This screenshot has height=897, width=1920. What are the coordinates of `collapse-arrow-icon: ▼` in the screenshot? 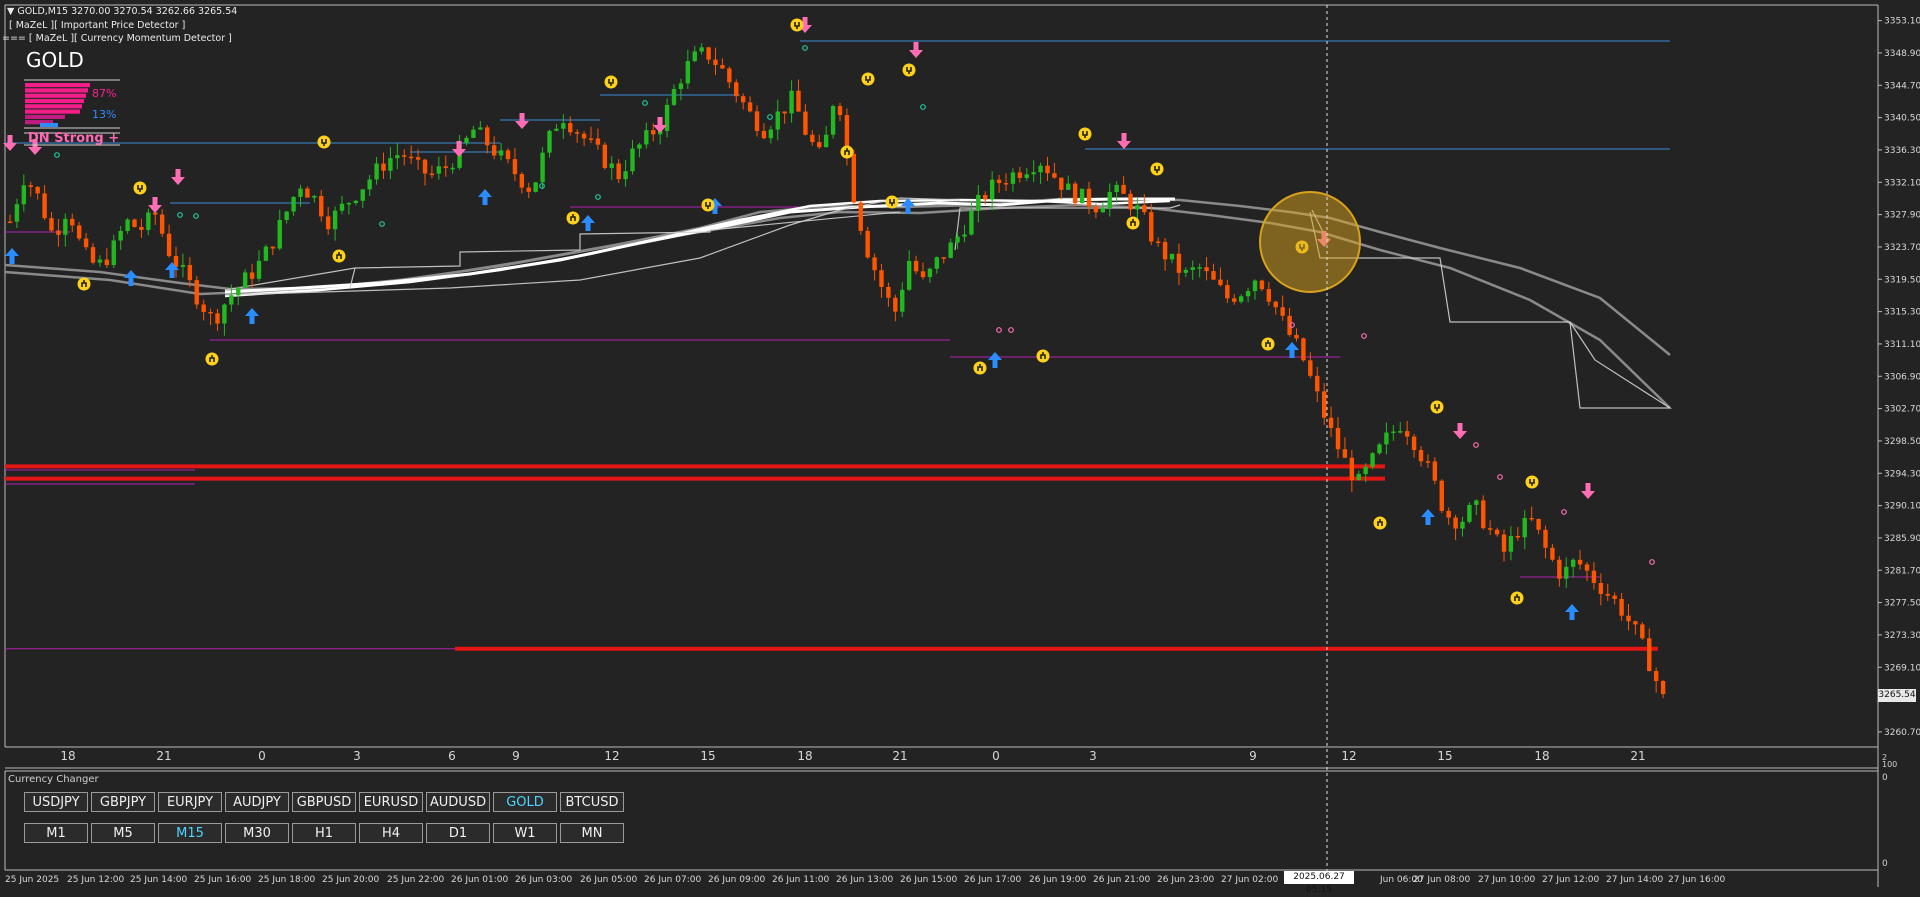 It's located at (10, 11).